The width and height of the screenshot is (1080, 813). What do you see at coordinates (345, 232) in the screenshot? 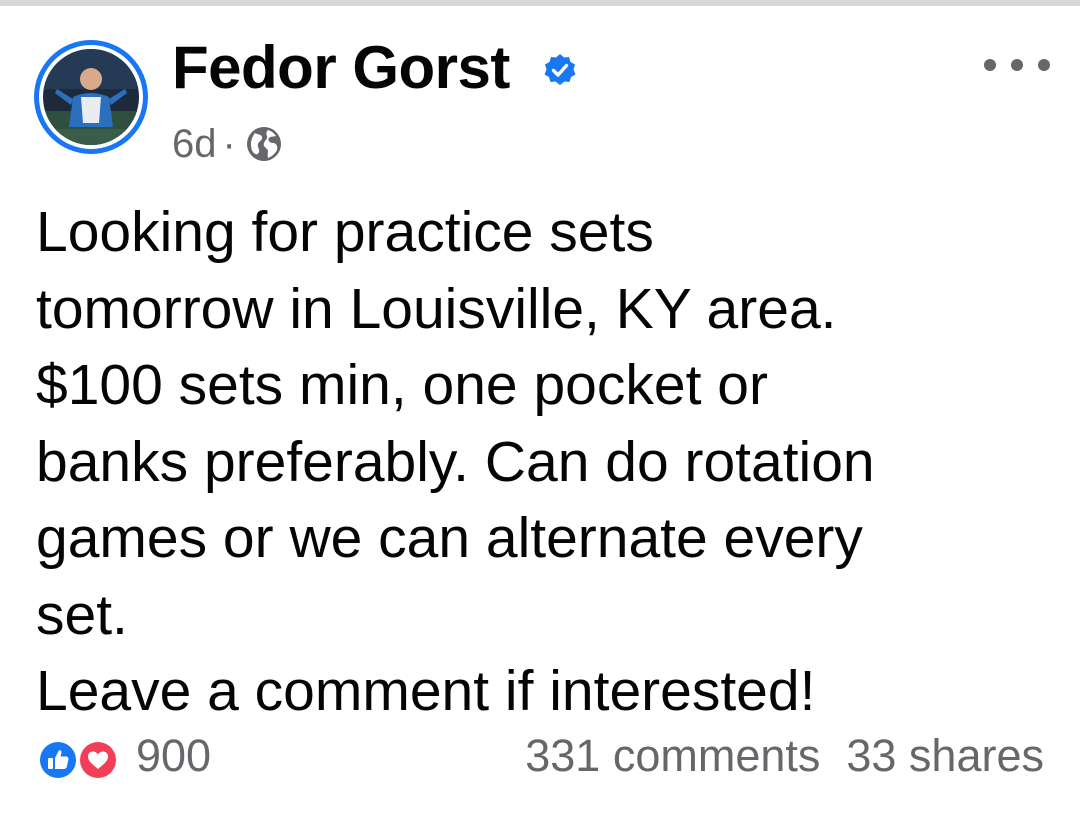
I see `post-text-line: Looking for practice sets` at bounding box center [345, 232].